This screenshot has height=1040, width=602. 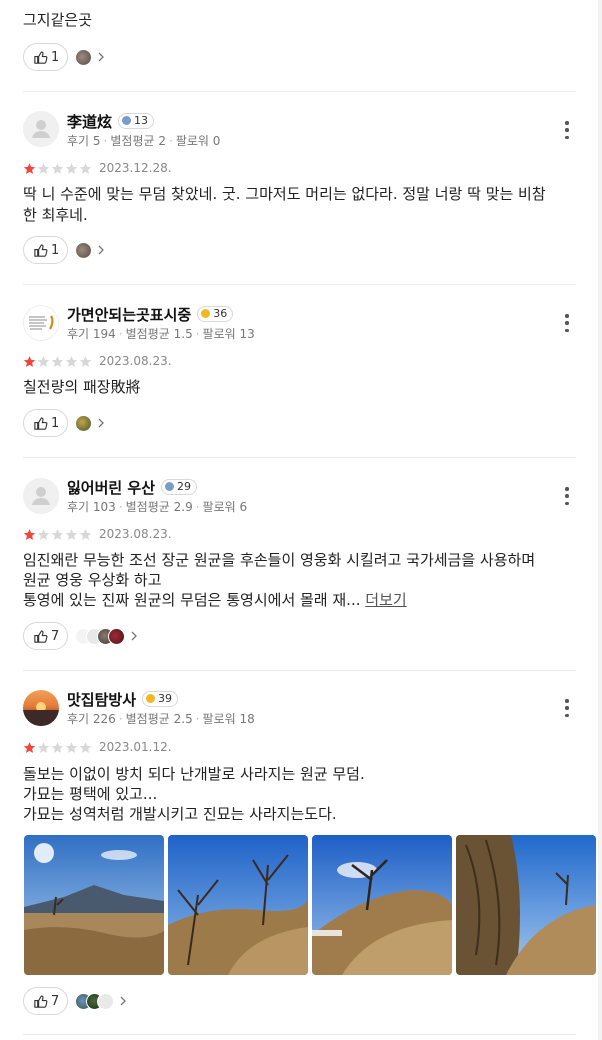 What do you see at coordinates (179, 486) in the screenshot?
I see `level-badge: 29` at bounding box center [179, 486].